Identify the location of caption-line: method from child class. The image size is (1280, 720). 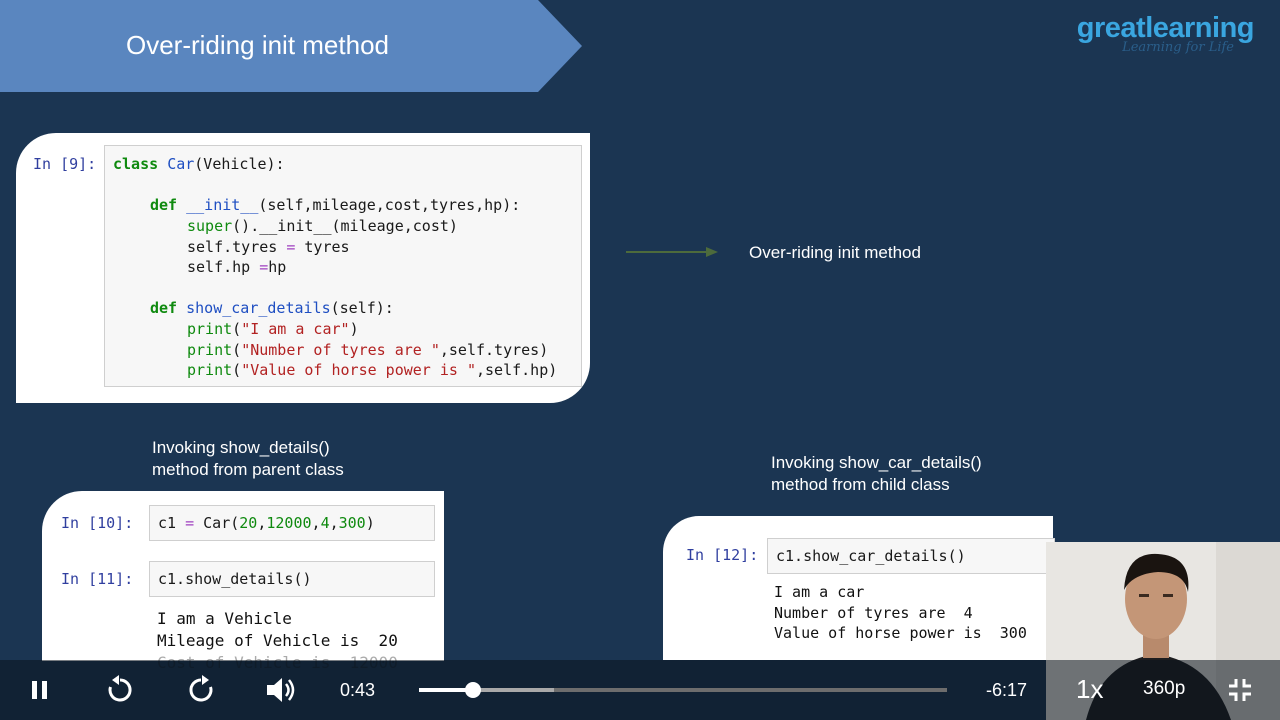
(860, 484).